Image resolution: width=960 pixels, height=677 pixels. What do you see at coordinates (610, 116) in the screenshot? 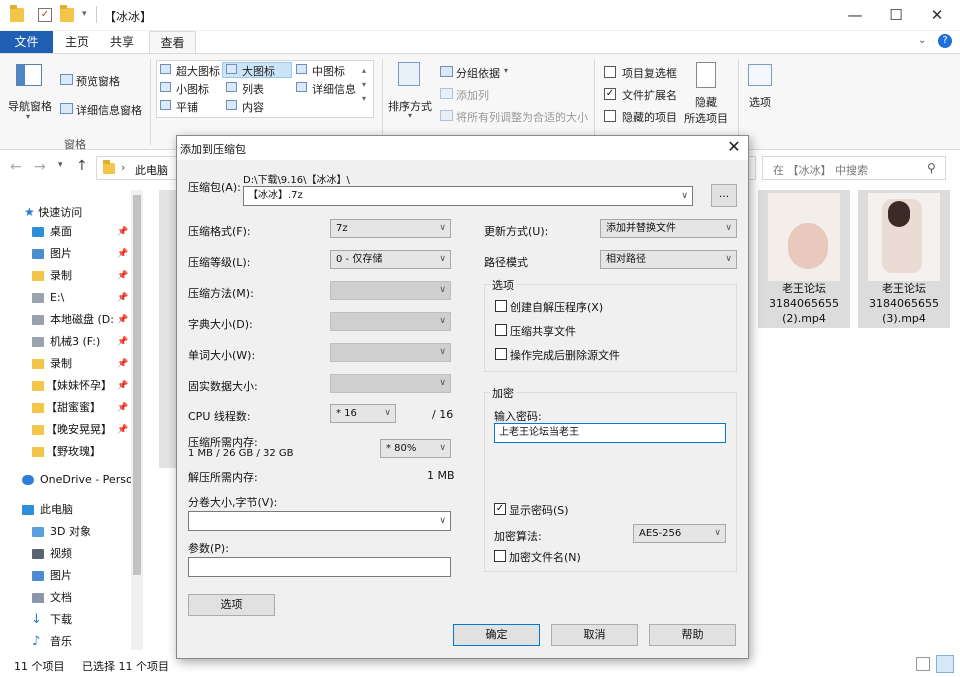
I see `hidden-items-checkbox` at bounding box center [610, 116].